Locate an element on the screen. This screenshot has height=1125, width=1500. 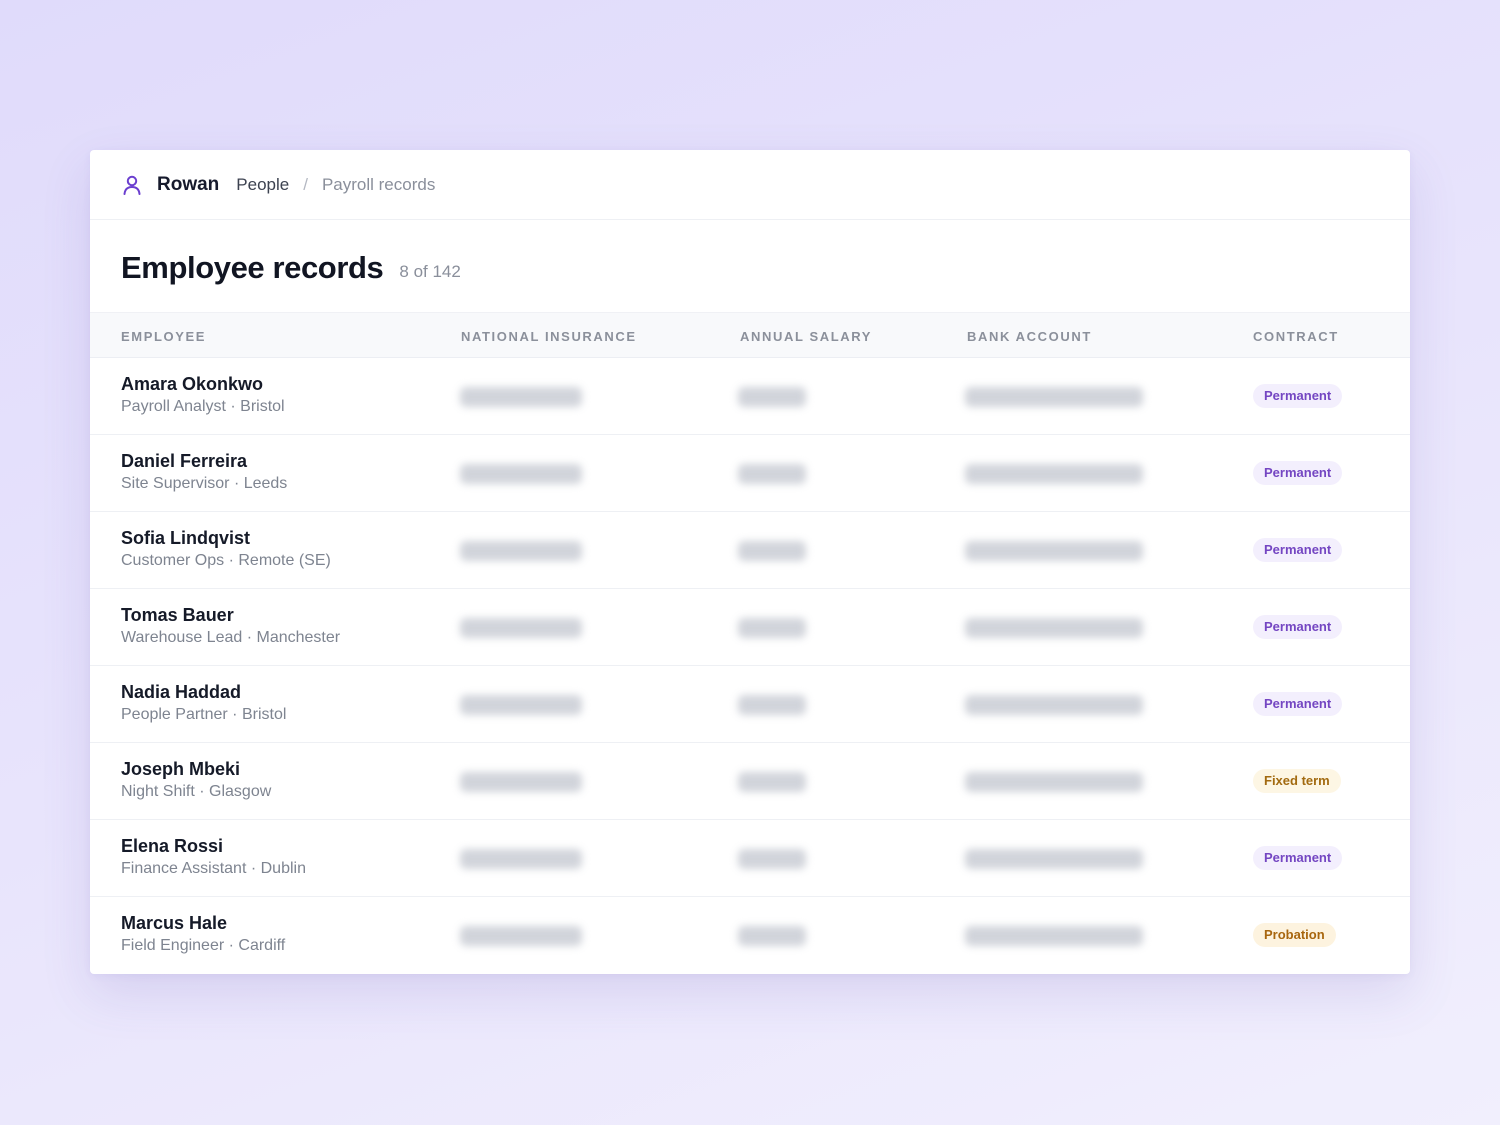
breadcrumb: People / Payroll records is located at coordinates (327, 185).